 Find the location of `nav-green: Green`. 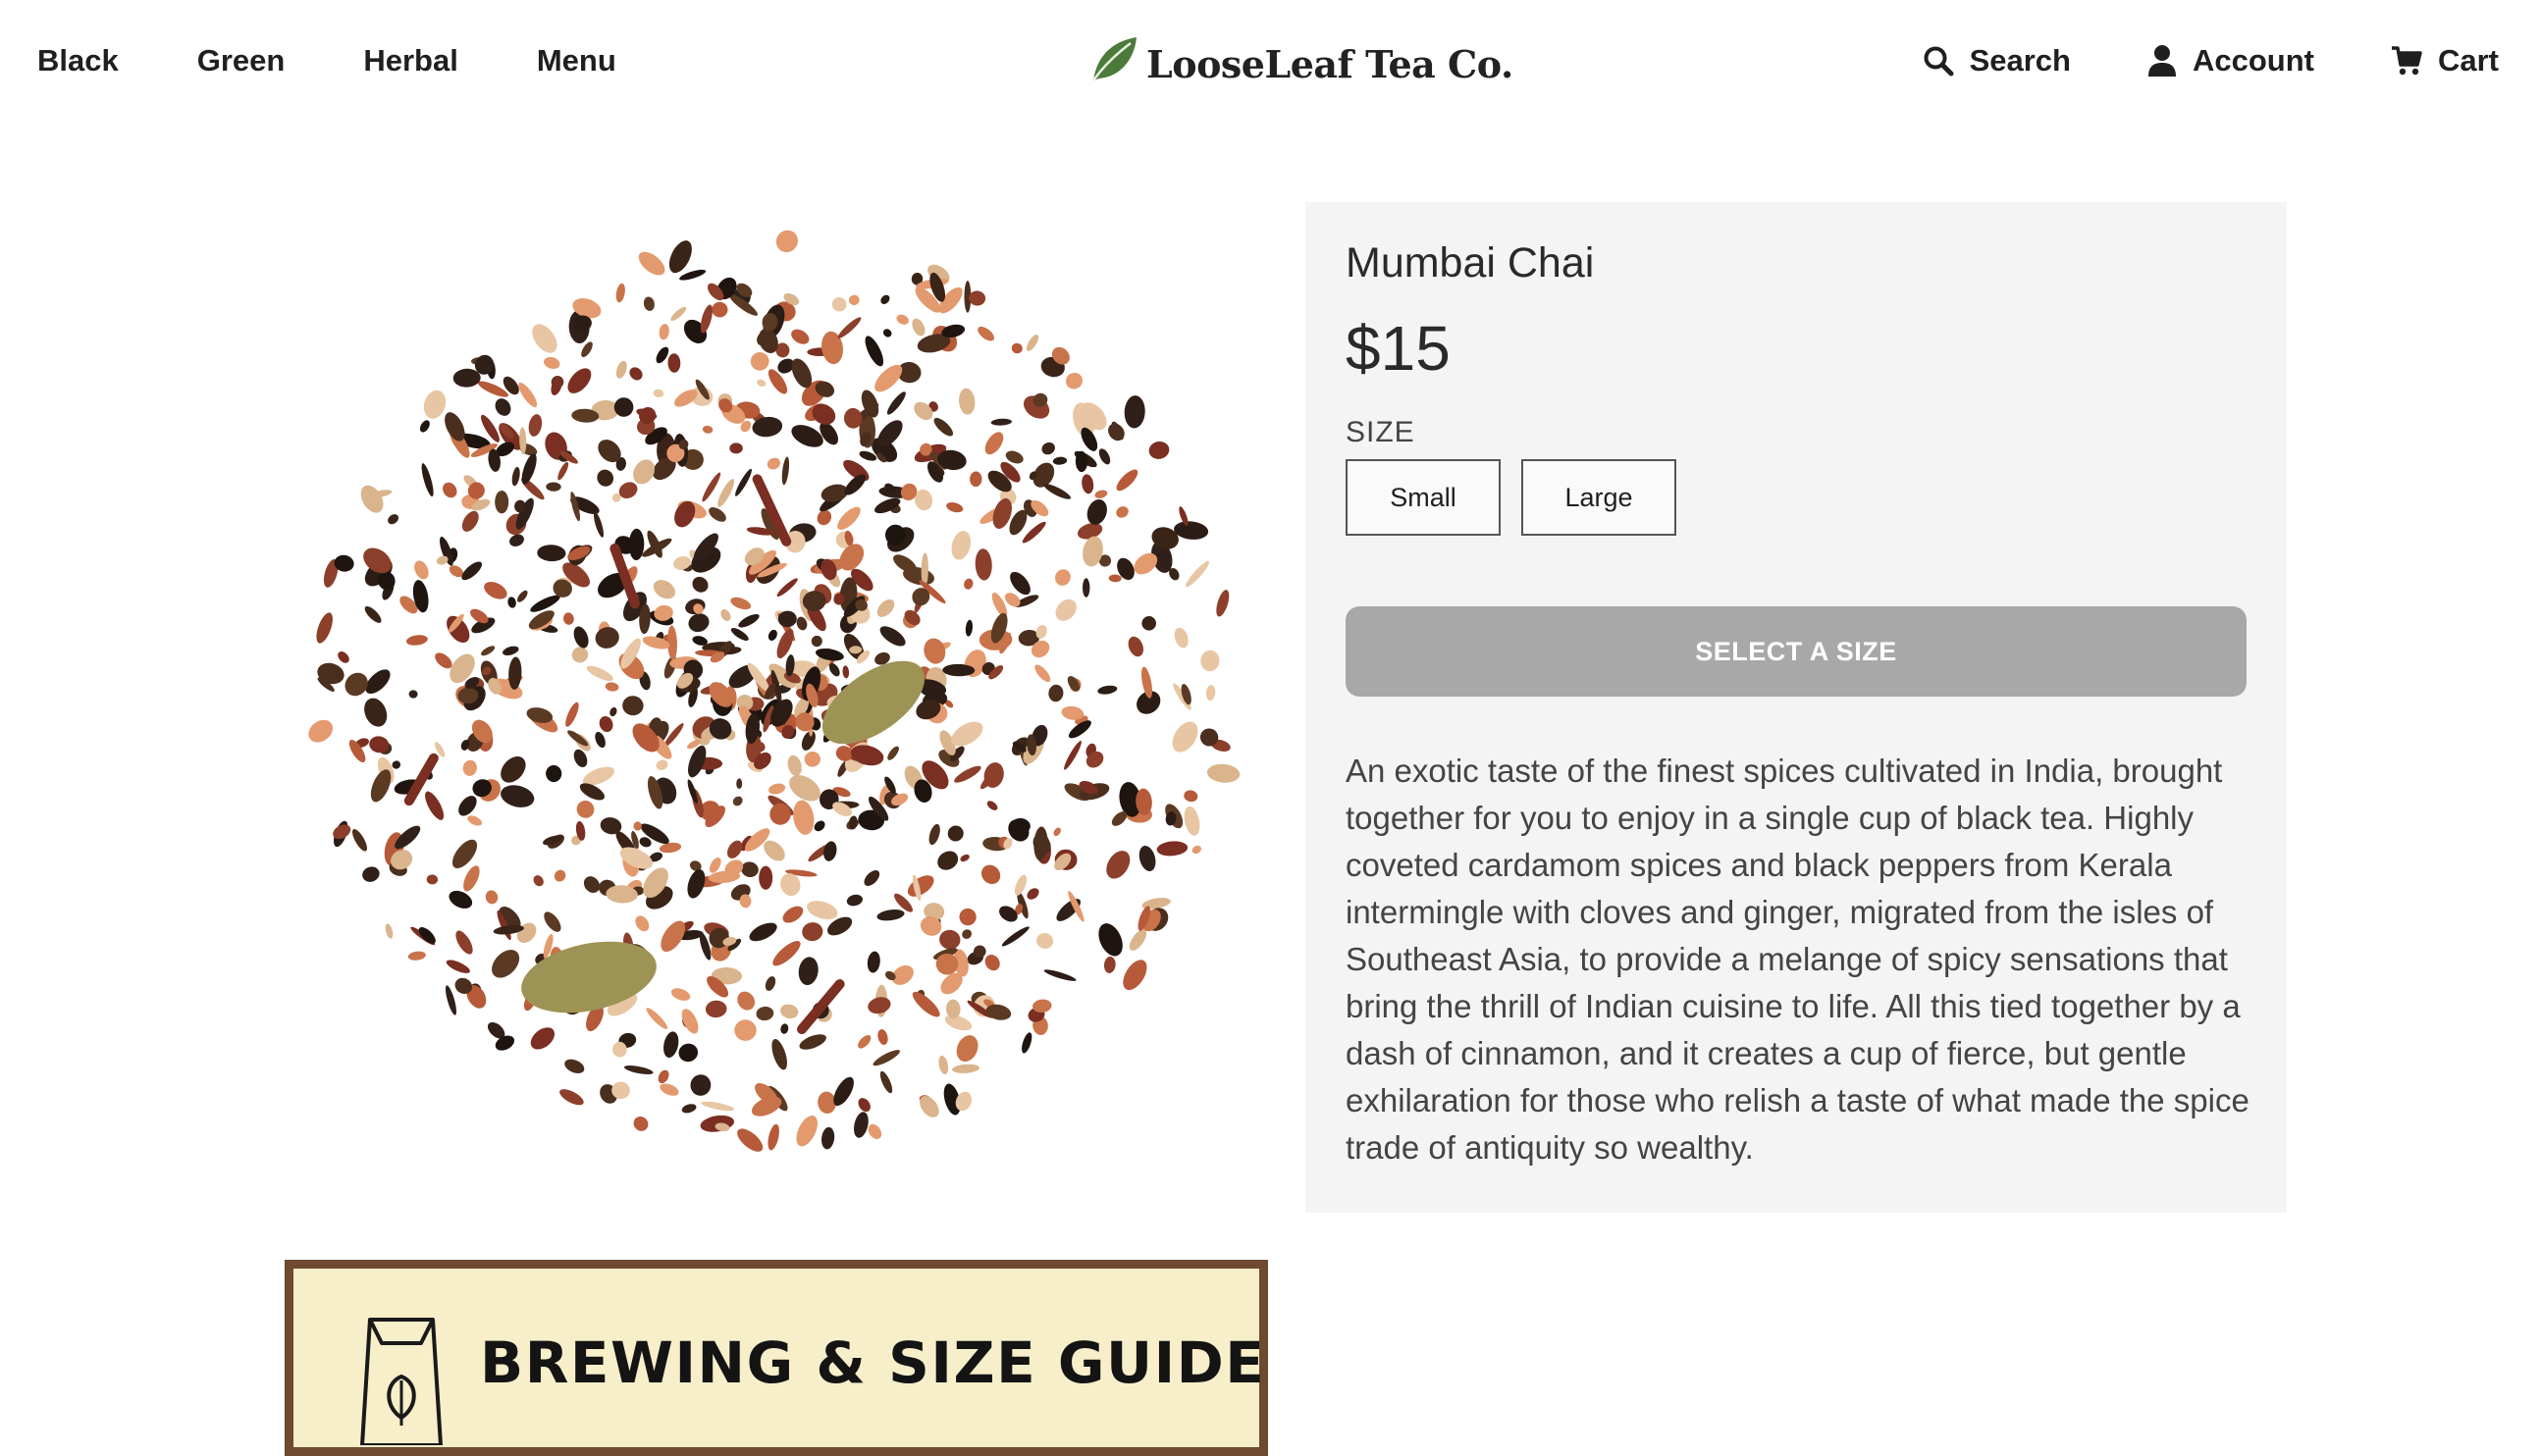

nav-green: Green is located at coordinates (241, 60).